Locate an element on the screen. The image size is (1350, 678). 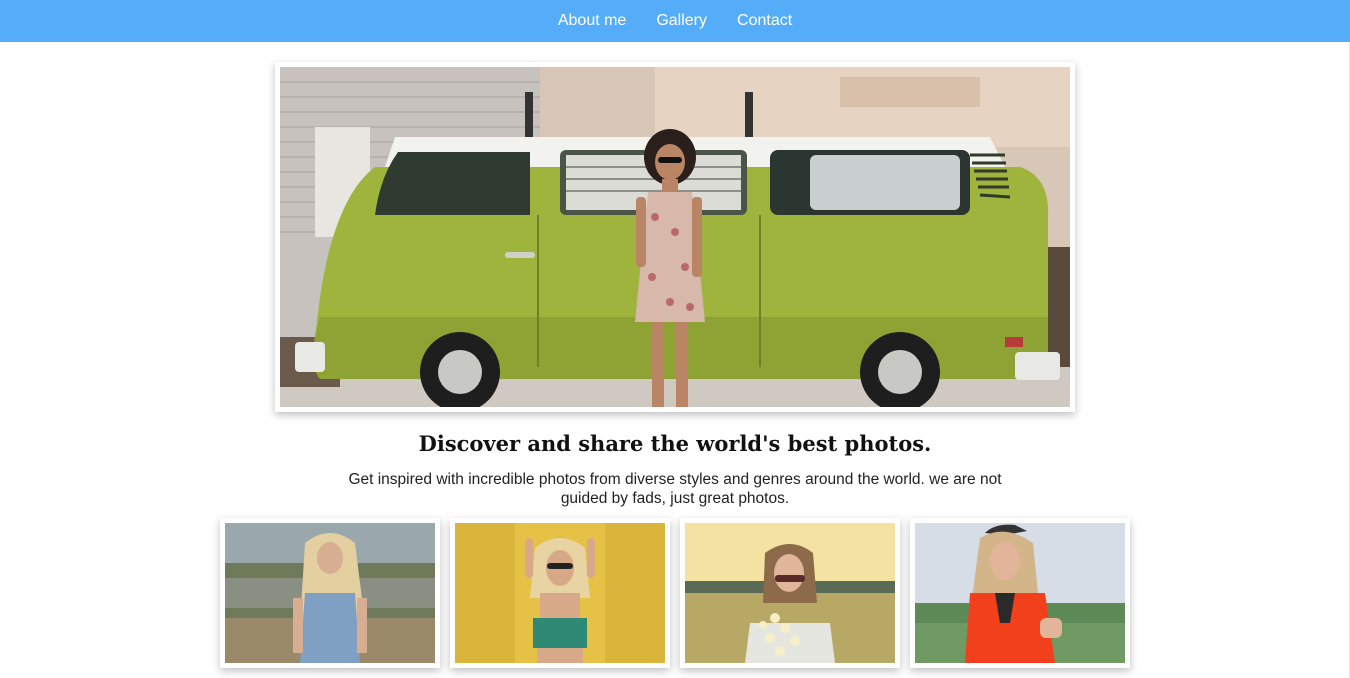
photo-yellow-wall-icon is located at coordinates (560, 593).